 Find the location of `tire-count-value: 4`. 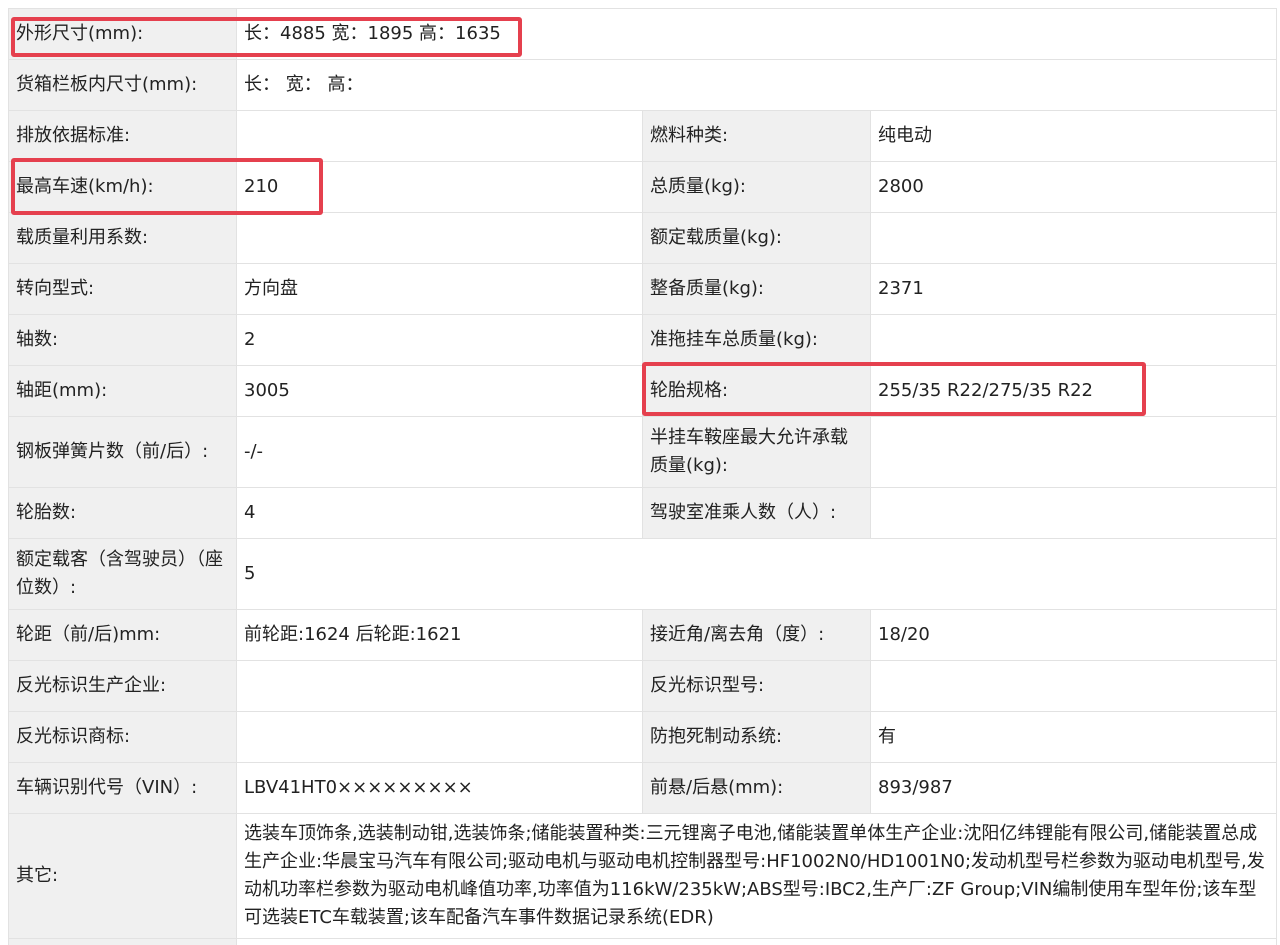

tire-count-value: 4 is located at coordinates (440, 513).